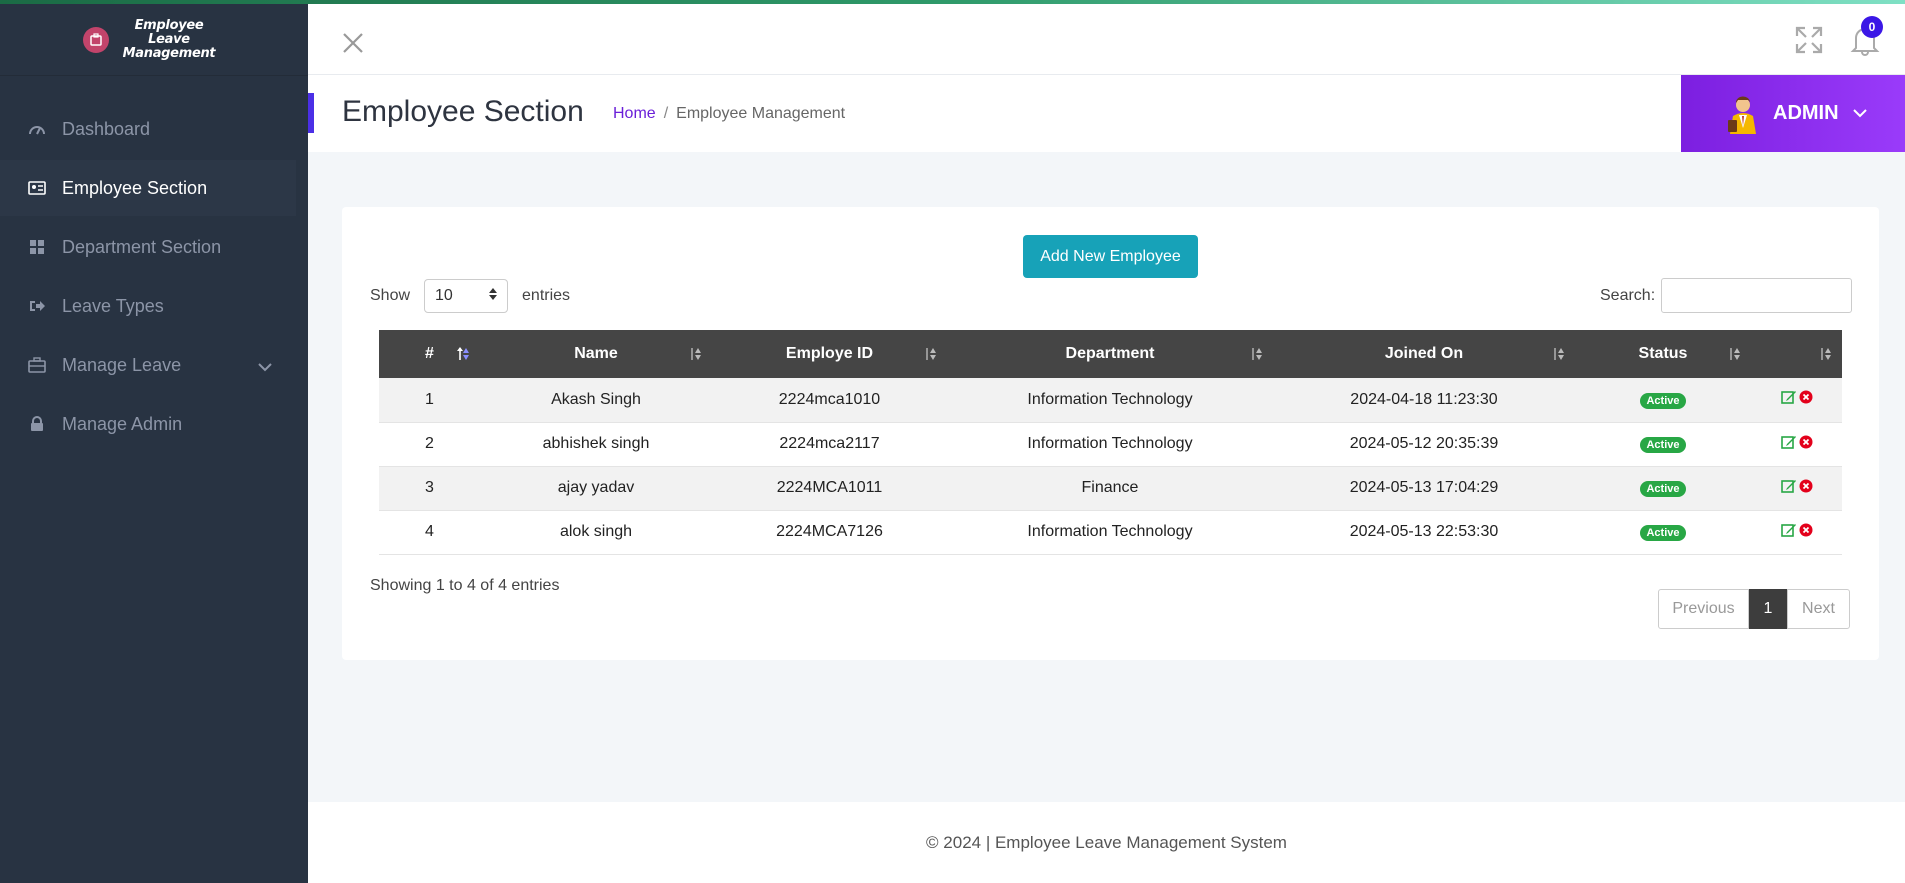 The width and height of the screenshot is (1905, 883). I want to click on cell-number: 4, so click(429, 531).